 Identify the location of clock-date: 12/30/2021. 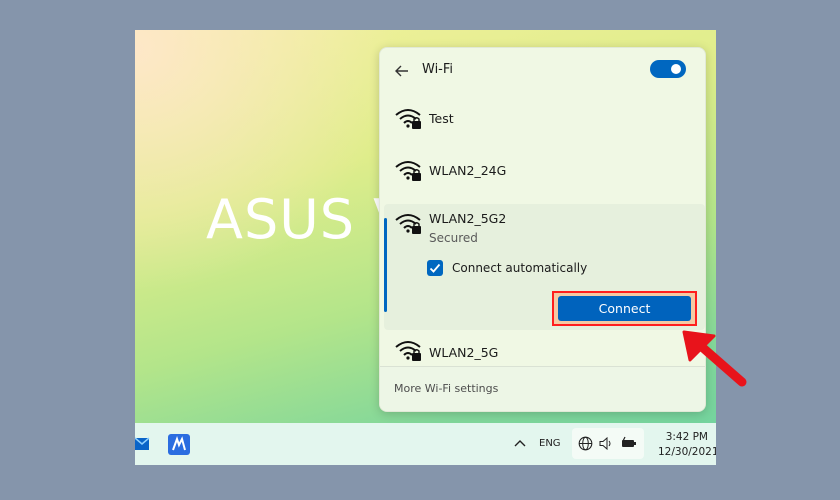
(687, 452).